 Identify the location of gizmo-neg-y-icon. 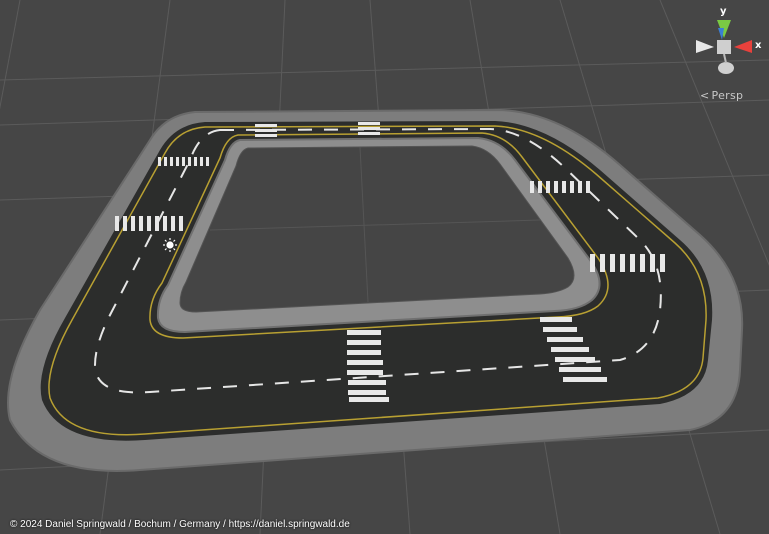
(726, 68).